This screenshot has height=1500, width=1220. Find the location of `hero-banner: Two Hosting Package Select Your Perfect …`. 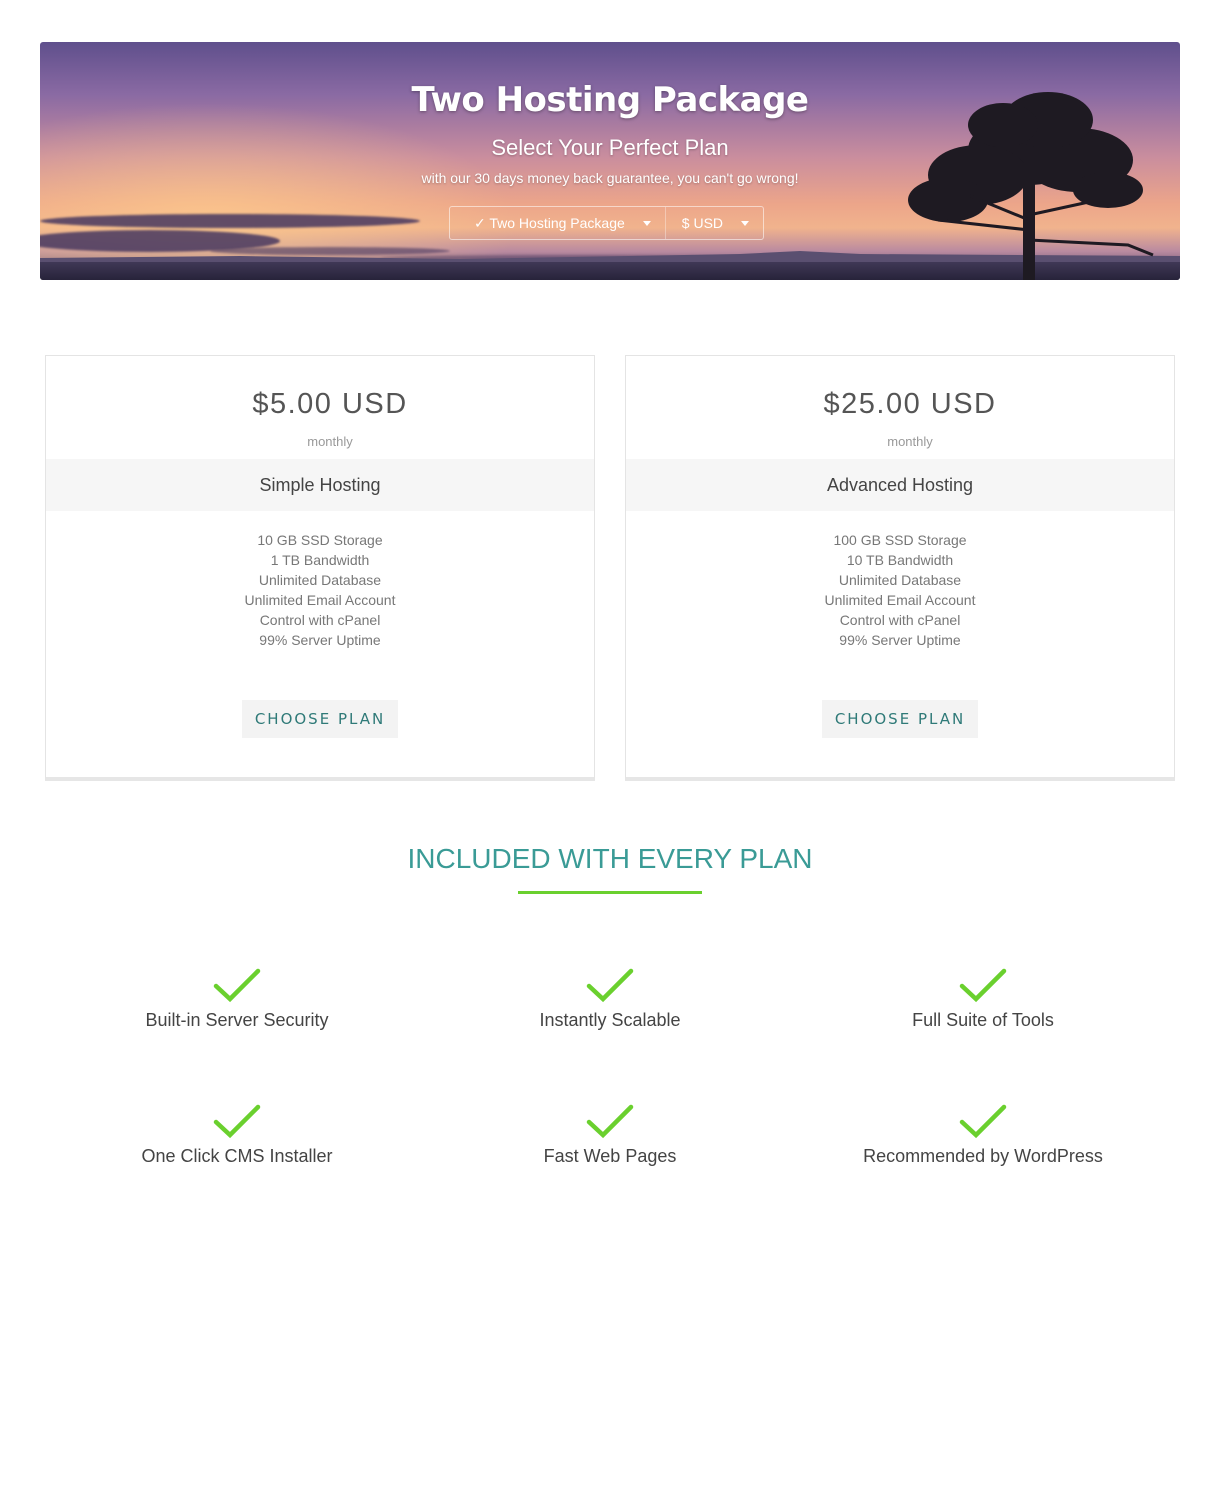

hero-banner: Two Hosting Package Select Your Perfect … is located at coordinates (610, 161).